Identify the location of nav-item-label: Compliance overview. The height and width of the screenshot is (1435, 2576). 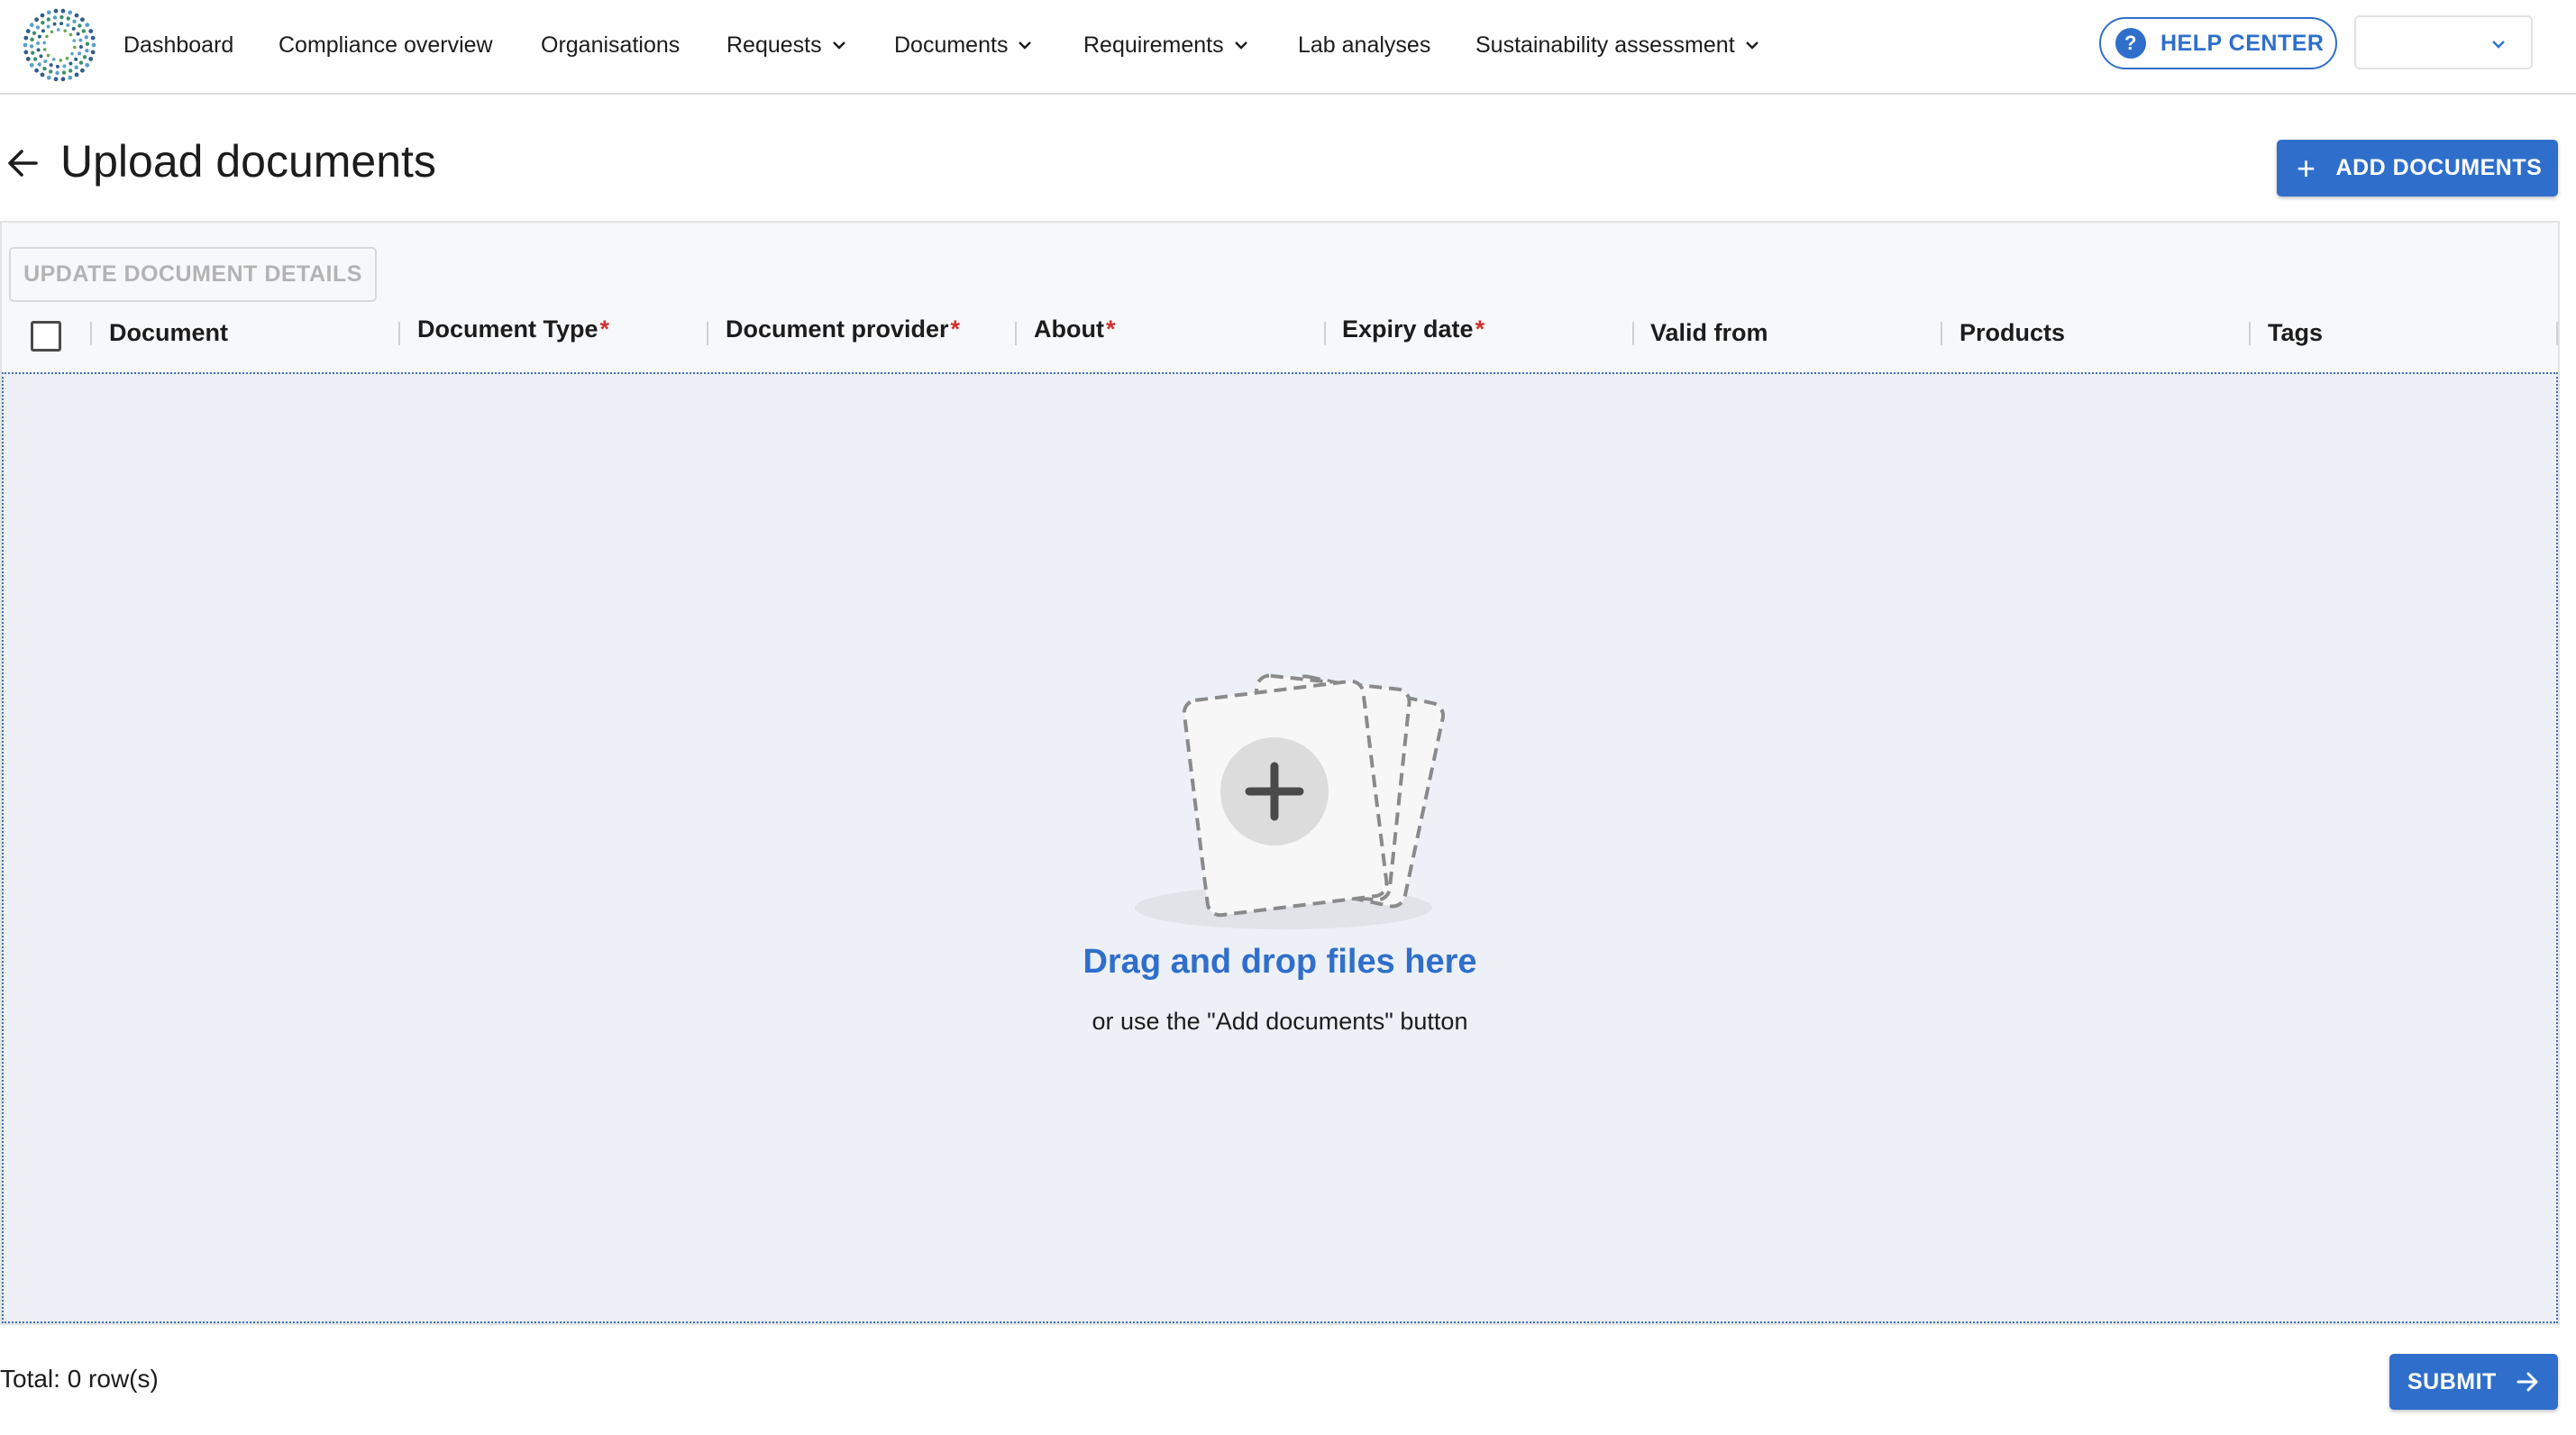
(386, 45).